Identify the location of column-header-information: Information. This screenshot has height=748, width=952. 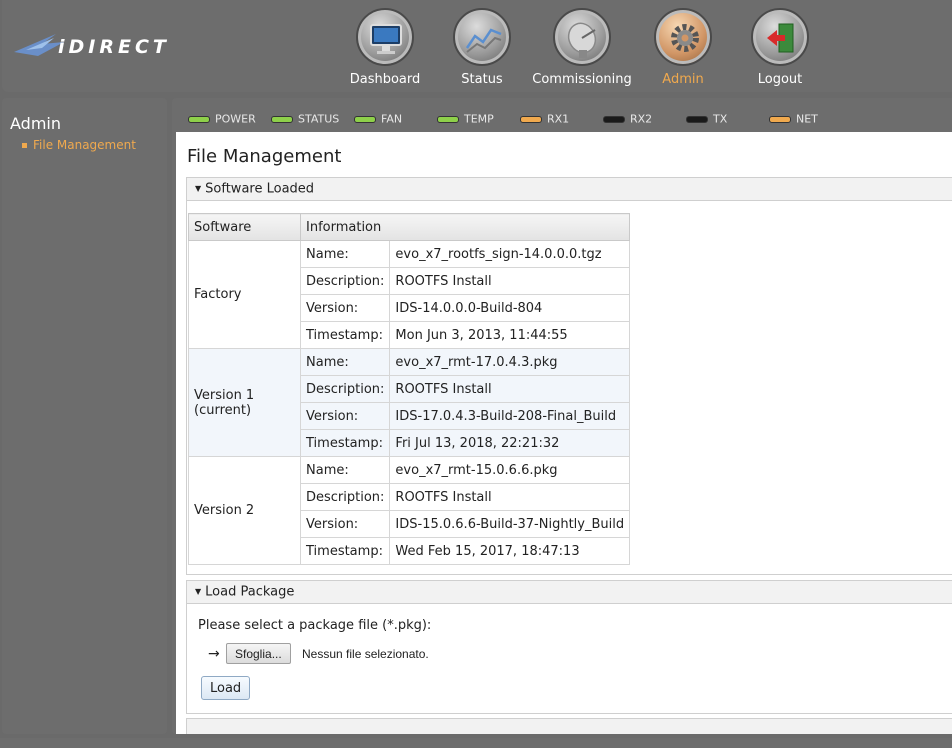
(465, 227).